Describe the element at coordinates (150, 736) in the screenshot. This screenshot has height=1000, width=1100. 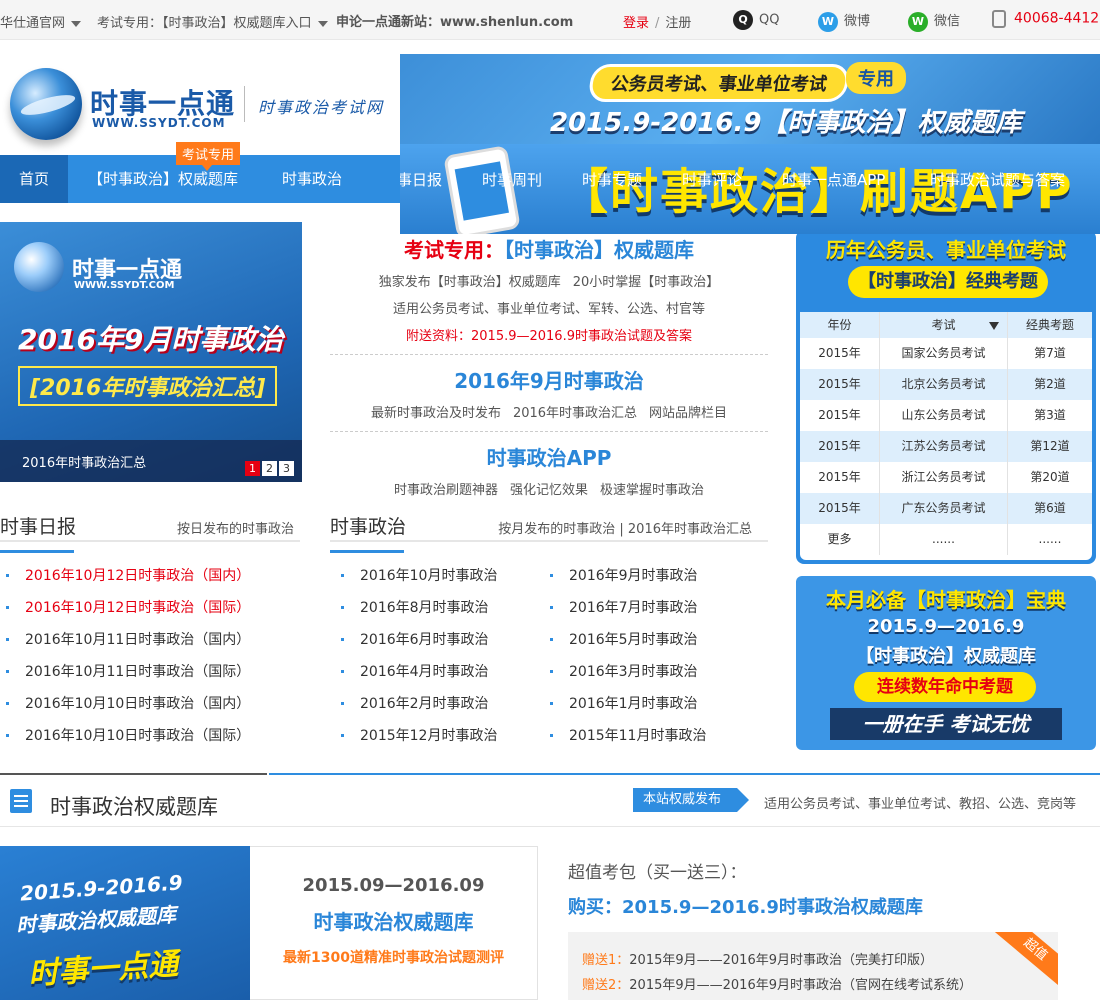
I see `list-item: 2016年10月10日时事政治（国际）` at that location.